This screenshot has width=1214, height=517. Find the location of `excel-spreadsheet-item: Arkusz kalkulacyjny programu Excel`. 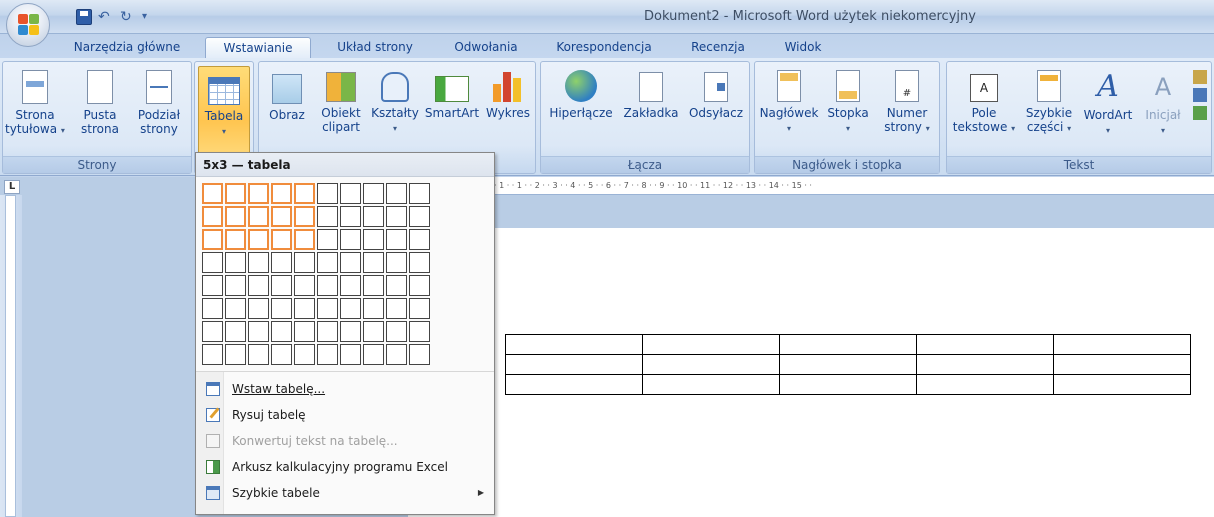

excel-spreadsheet-item: Arkusz kalkulacyjny programu Excel is located at coordinates (345, 467).